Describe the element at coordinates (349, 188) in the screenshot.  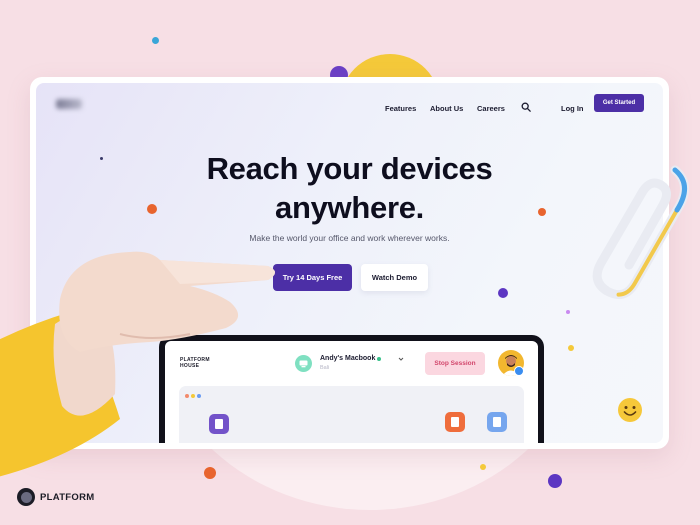
I see `hero-title: Reach your devices anywhere.` at that location.